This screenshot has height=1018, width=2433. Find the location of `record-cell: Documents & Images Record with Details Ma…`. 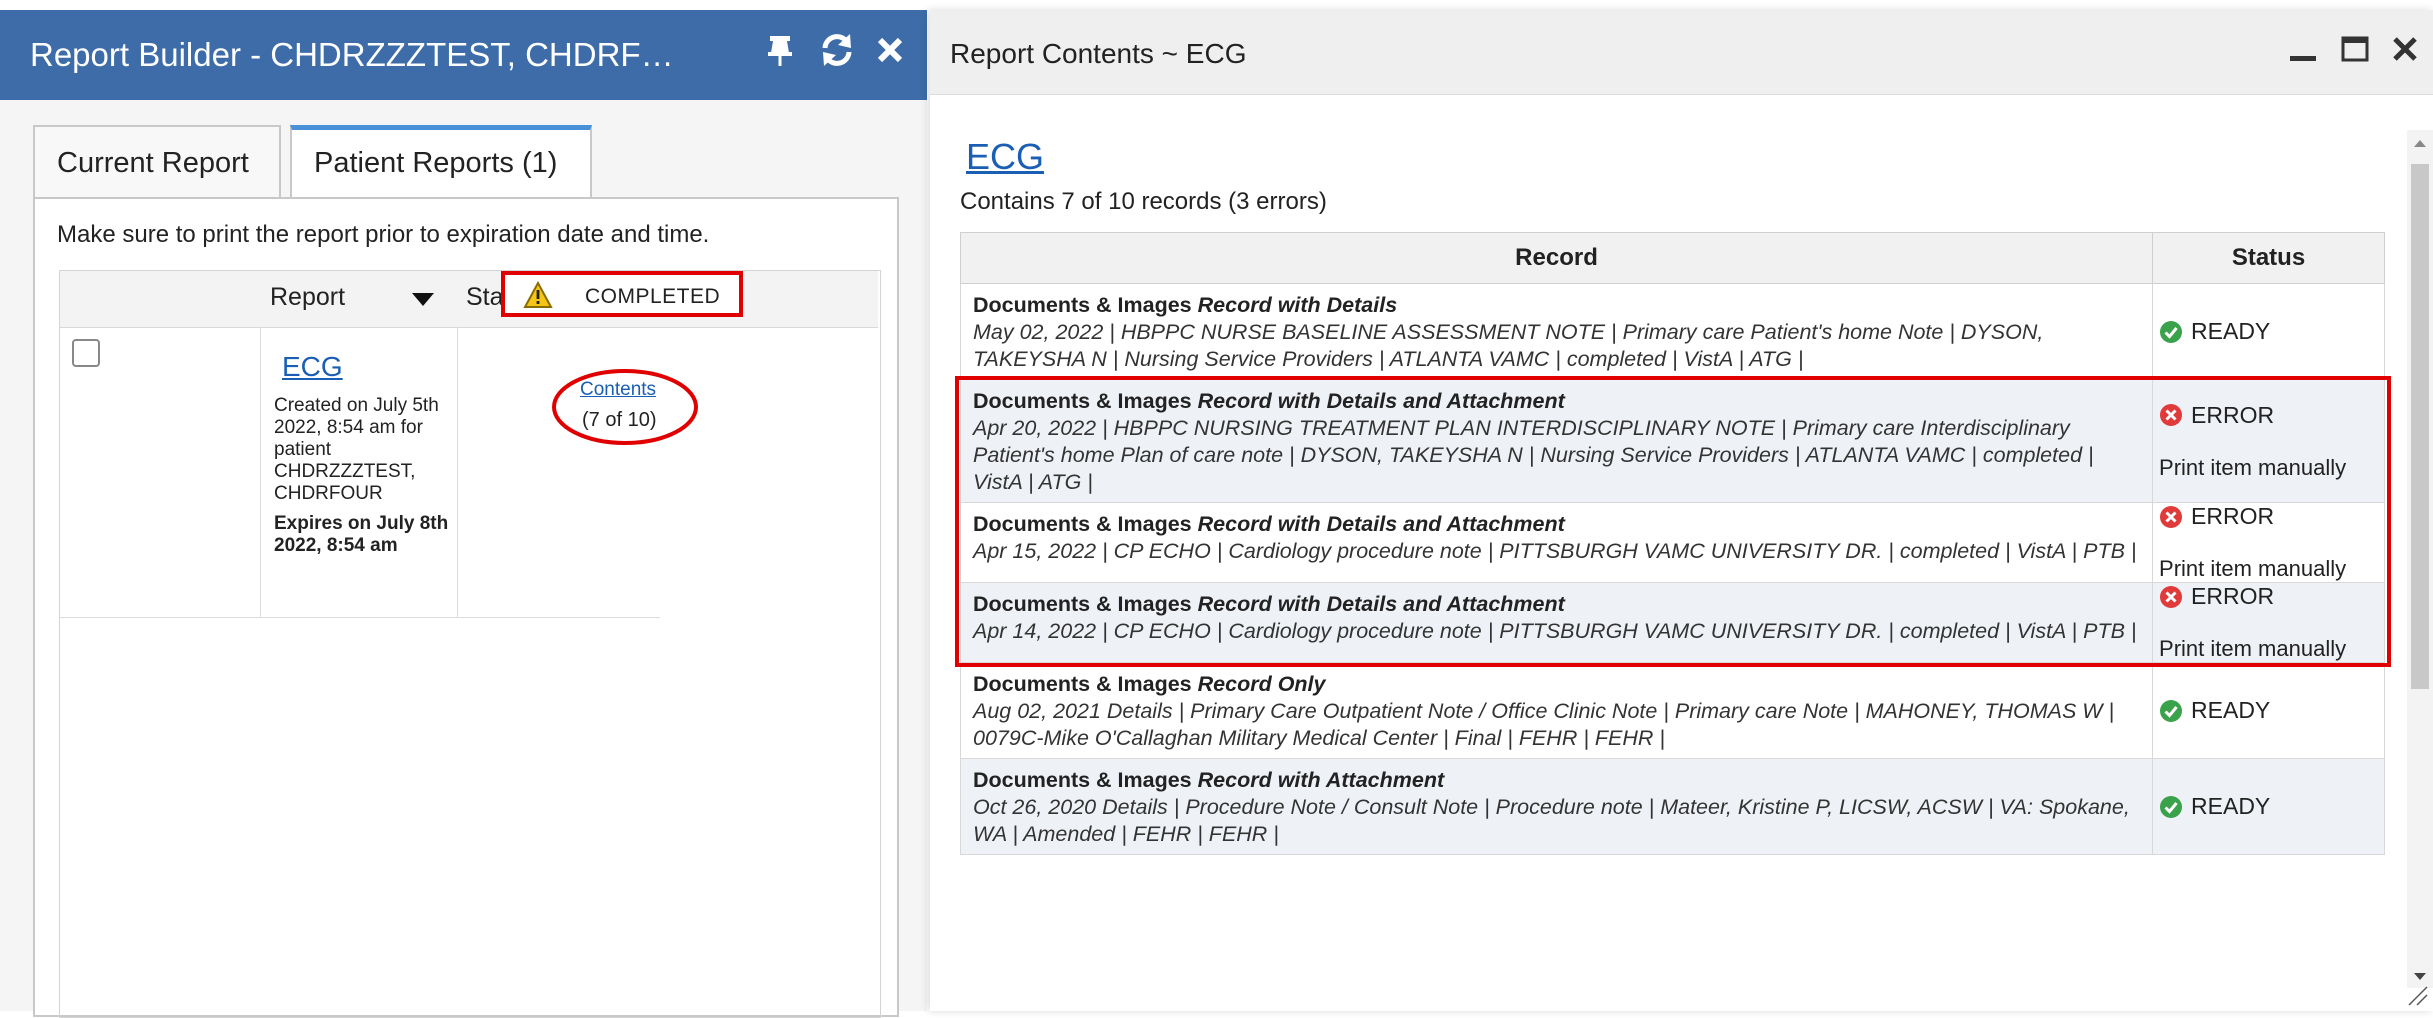

record-cell: Documents & Images Record with Details Ma… is located at coordinates (1557, 331).